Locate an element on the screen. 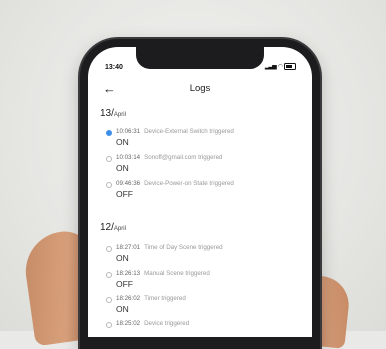 The height and width of the screenshot is (349, 386). entry-time: 18:27:01 is located at coordinates (128, 247).